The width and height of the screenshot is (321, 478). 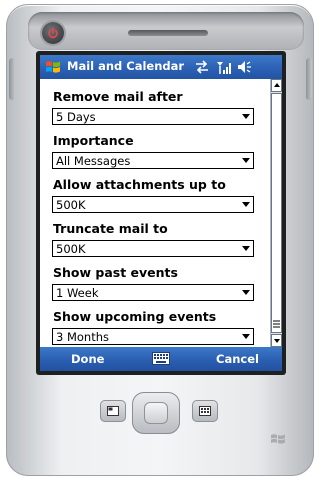 I want to click on field-label-importance: Importance, so click(x=93, y=140).